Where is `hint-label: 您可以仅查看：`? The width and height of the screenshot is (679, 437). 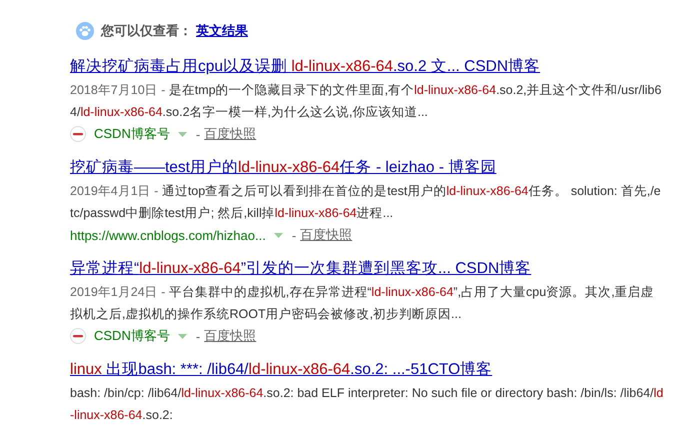 hint-label: 您可以仅查看： is located at coordinates (146, 31).